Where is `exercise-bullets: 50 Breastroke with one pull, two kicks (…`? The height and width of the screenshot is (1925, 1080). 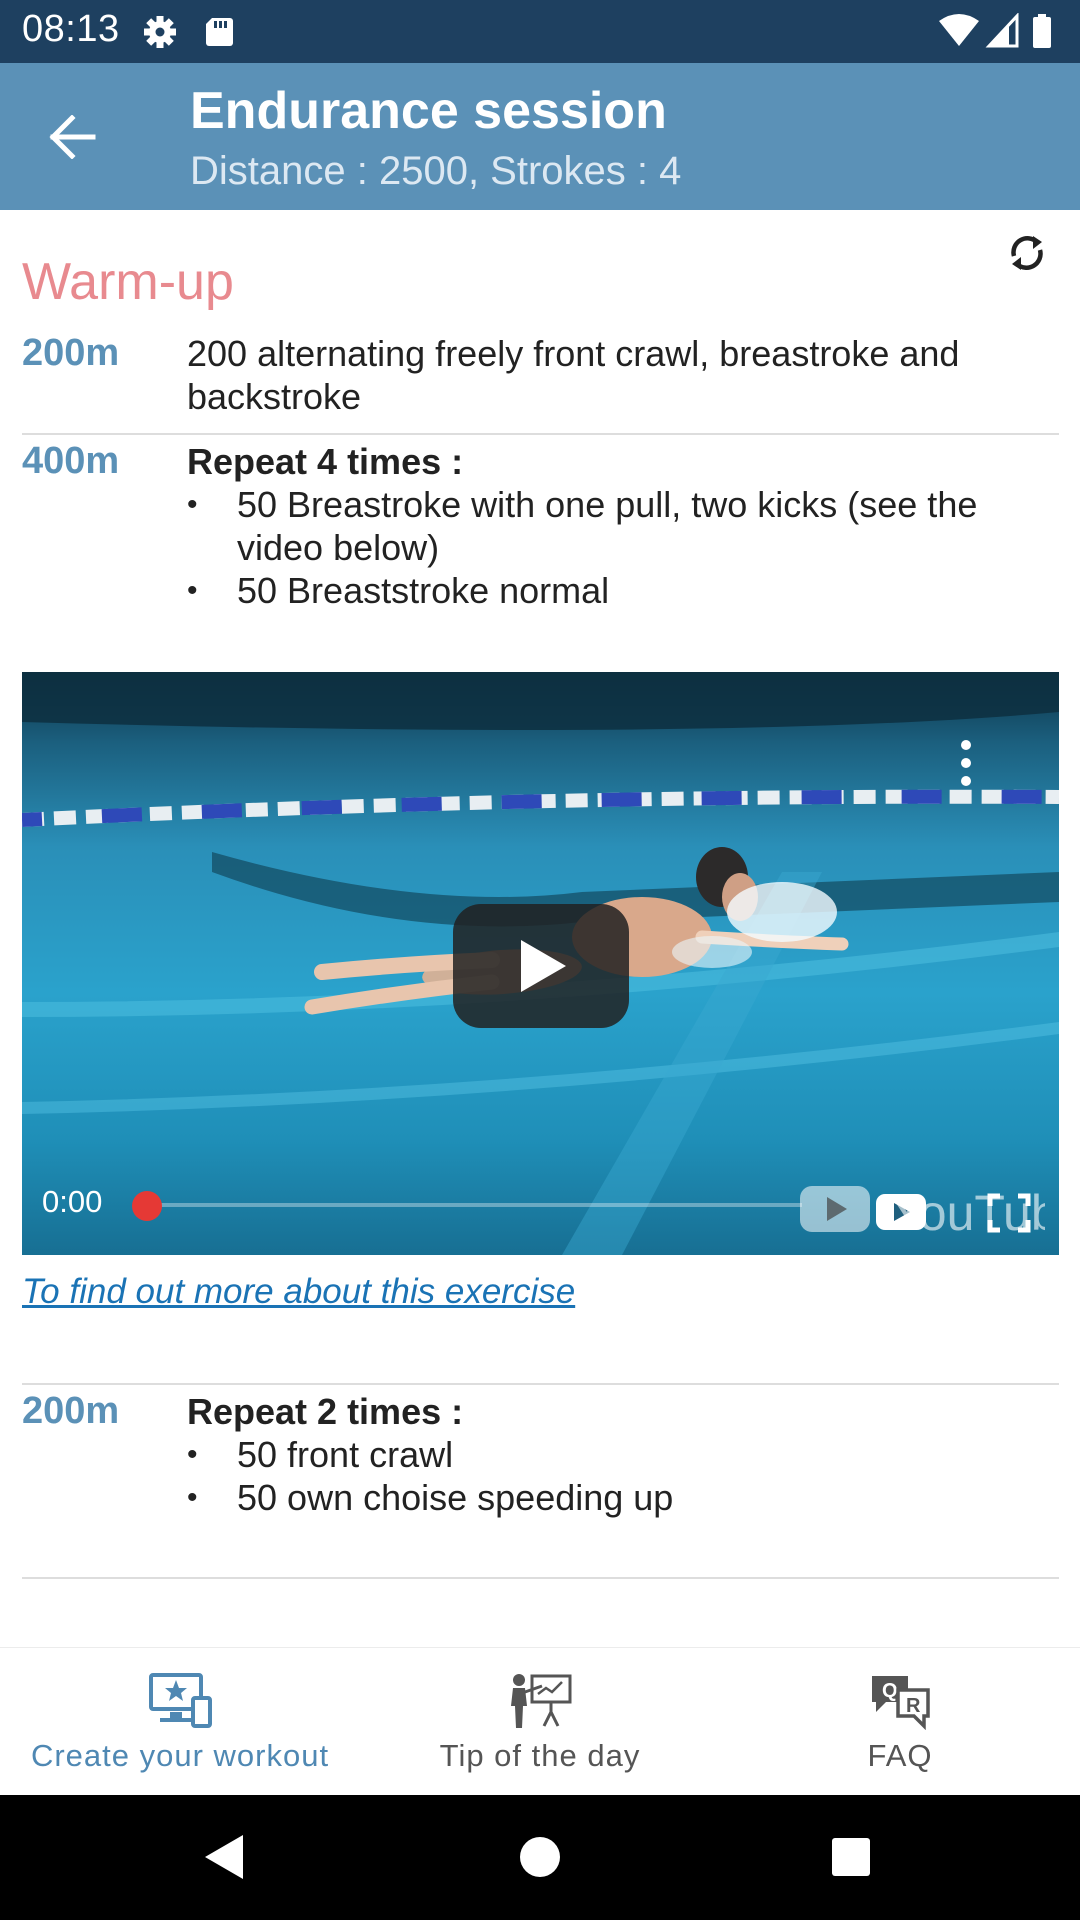
exercise-bullets: 50 Breastroke with one pull, two kicks (… is located at coordinates (617, 547).